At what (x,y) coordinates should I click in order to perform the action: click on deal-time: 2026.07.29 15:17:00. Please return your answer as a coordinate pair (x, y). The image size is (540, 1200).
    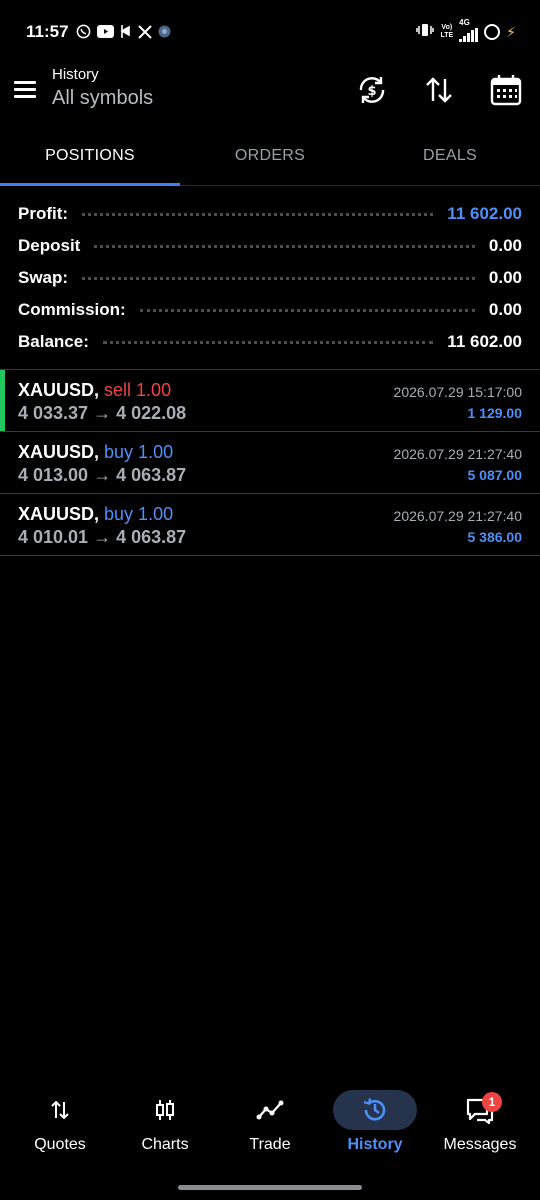
    Looking at the image, I should click on (457, 392).